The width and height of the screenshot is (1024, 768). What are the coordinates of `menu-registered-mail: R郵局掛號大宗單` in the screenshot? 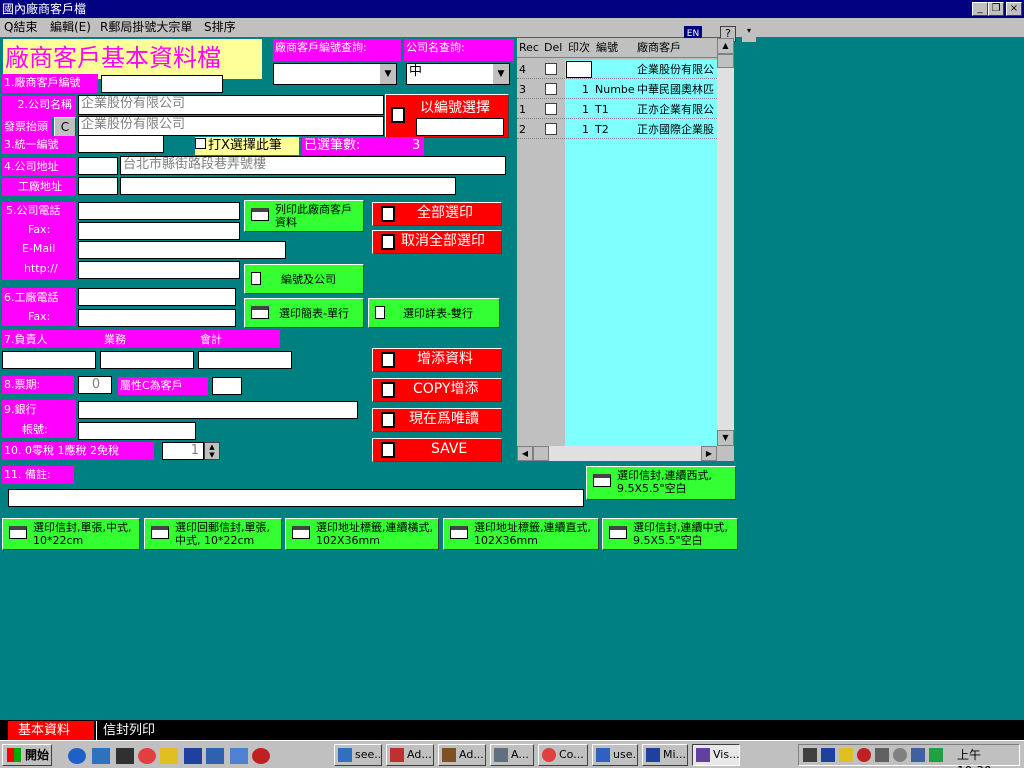 It's located at (146, 27).